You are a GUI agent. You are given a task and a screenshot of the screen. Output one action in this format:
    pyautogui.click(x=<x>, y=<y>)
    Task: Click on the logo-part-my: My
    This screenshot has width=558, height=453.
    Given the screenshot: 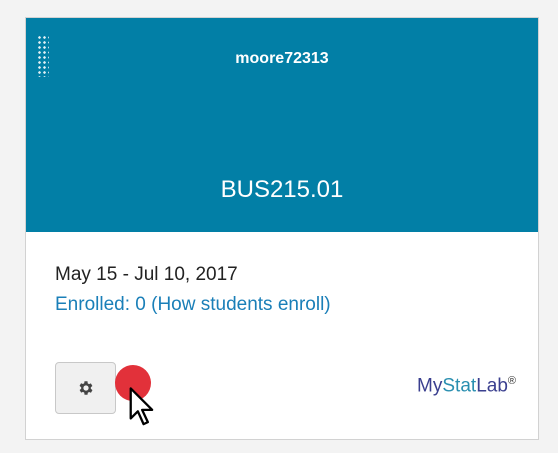 What is the action you would take?
    pyautogui.click(x=430, y=386)
    